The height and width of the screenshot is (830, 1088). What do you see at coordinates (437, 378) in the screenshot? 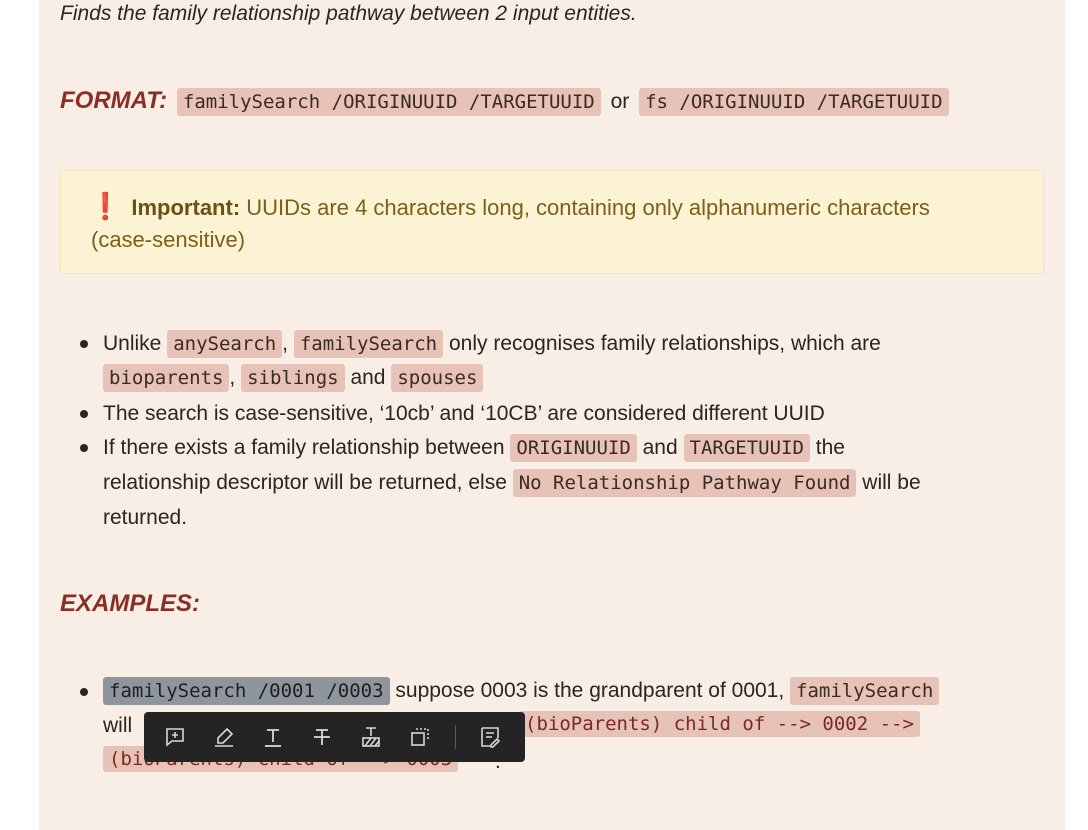
I see `code-spouses: spouses` at bounding box center [437, 378].